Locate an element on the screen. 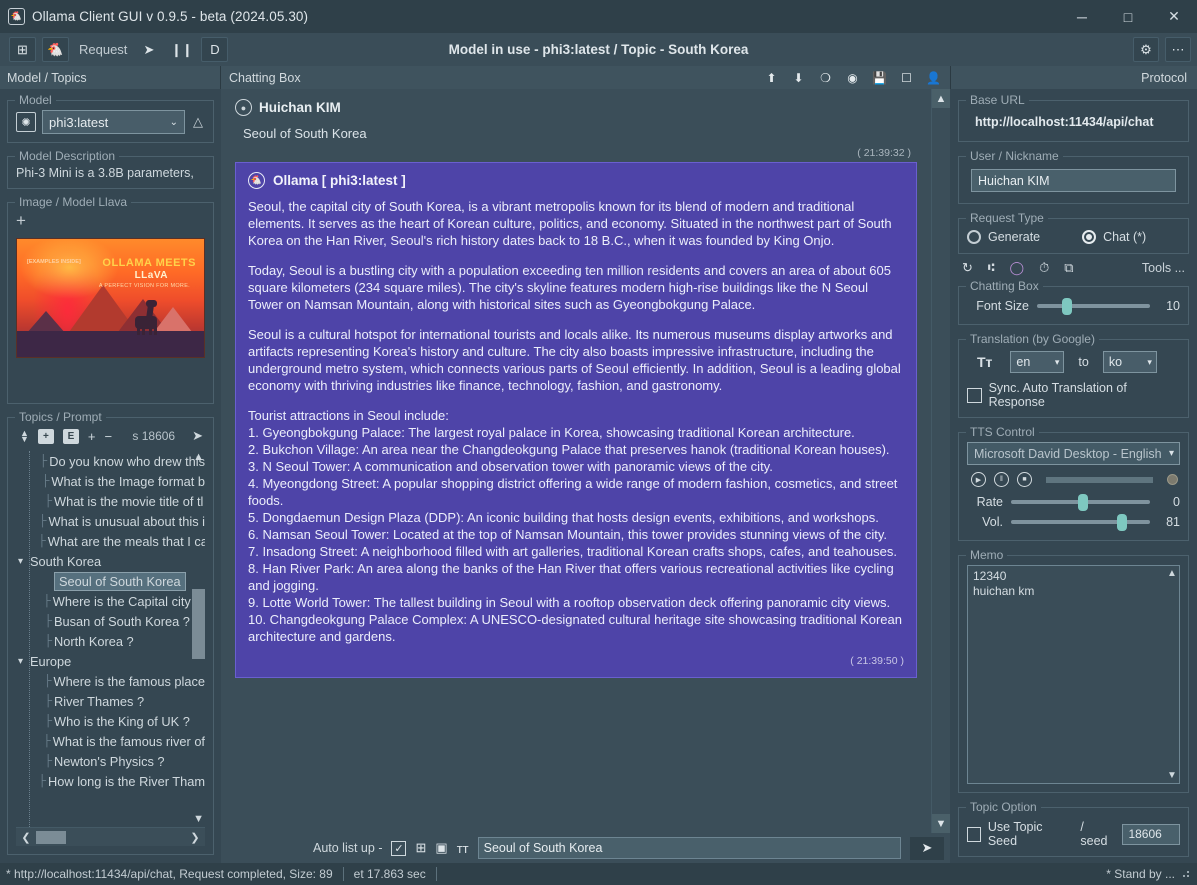 This screenshot has height=885, width=1197. edit-icon: E is located at coordinates (70, 436).